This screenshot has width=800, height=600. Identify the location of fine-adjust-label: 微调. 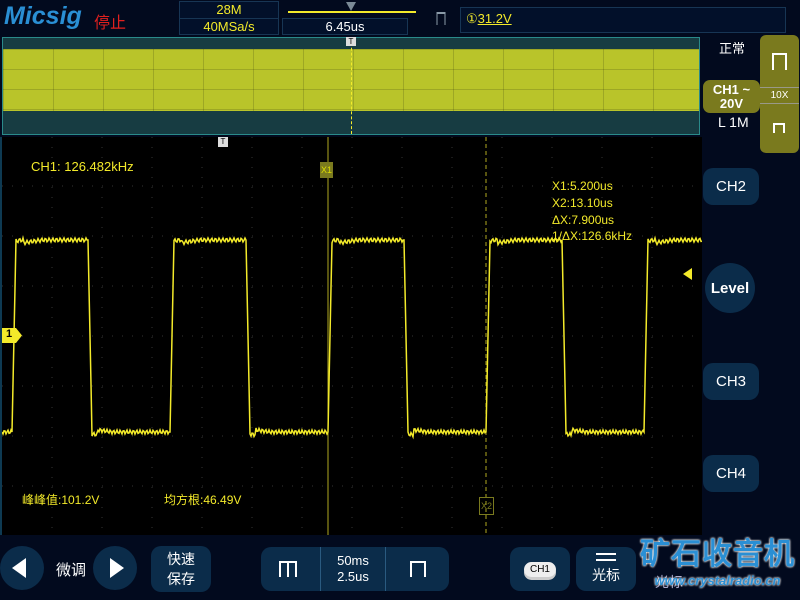
(71, 570).